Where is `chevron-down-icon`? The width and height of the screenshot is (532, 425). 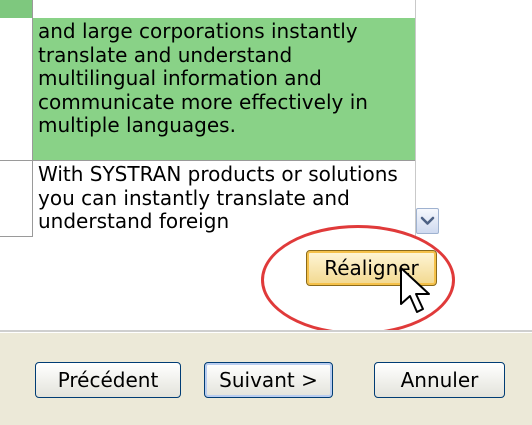
chevron-down-icon is located at coordinates (427, 220).